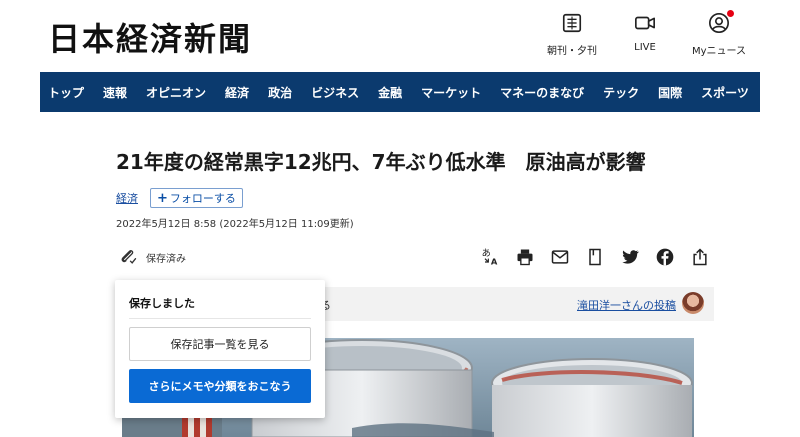  I want to click on live-label: LIVE, so click(645, 47).